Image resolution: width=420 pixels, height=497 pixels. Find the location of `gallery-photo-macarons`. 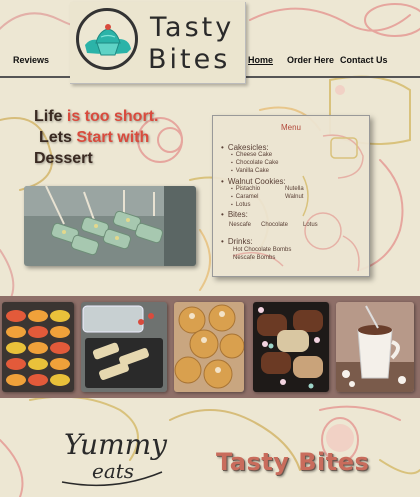

gallery-photo-macarons is located at coordinates (38, 347).